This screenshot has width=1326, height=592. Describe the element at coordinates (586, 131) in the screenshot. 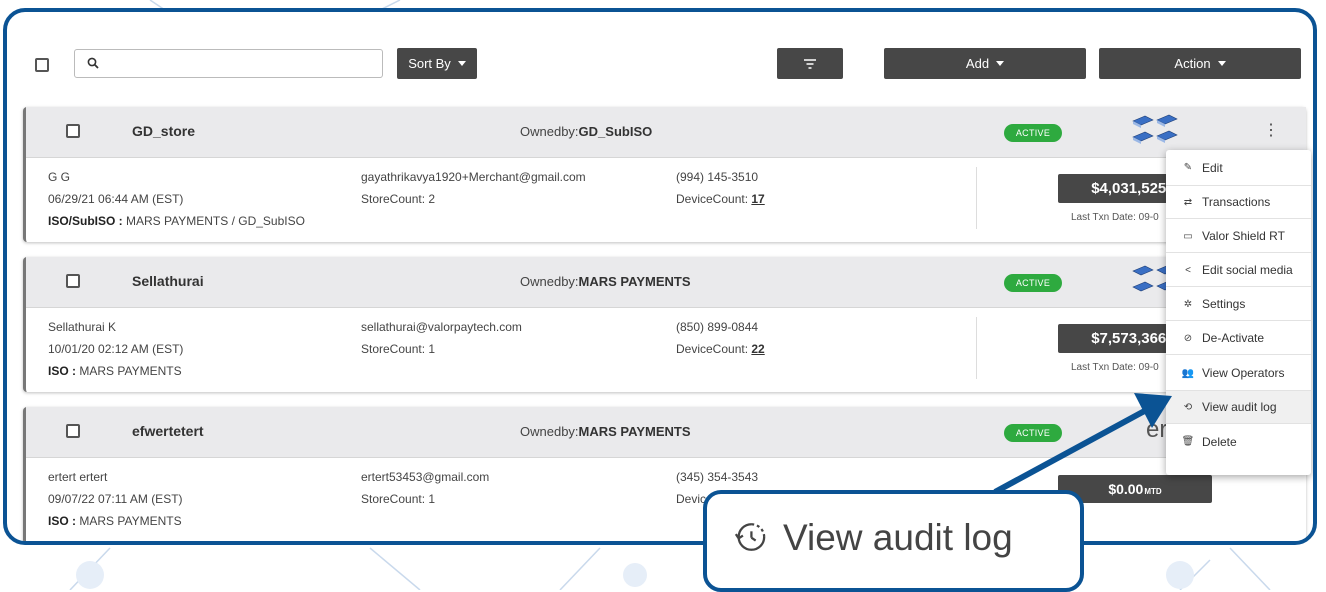

I see `owned-by: Ownedby:GD_SubISO` at that location.